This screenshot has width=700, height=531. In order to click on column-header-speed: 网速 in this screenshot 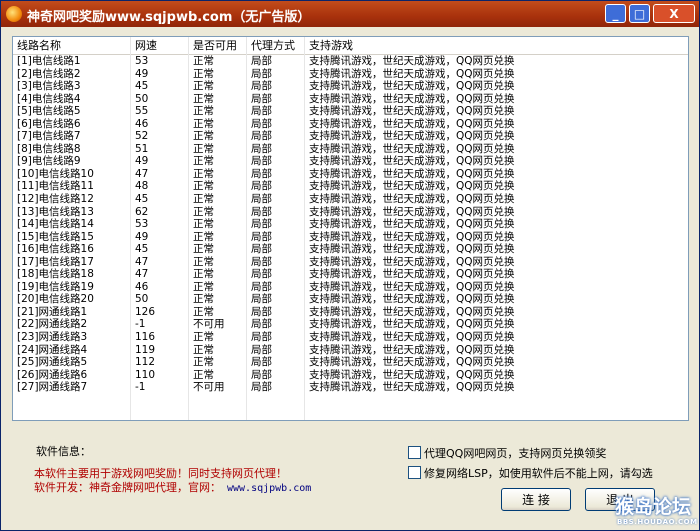, I will do `click(160, 46)`.